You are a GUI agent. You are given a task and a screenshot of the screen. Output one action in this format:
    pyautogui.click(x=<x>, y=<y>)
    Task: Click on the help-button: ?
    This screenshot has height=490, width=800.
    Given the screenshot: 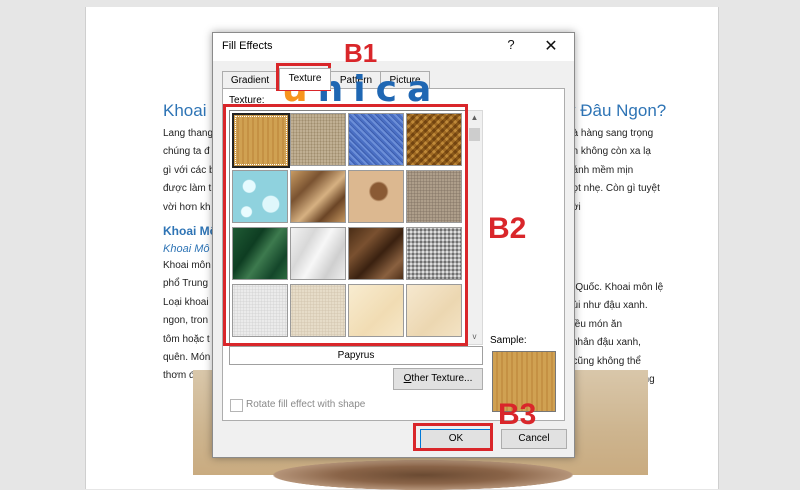 What is the action you would take?
    pyautogui.click(x=511, y=46)
    